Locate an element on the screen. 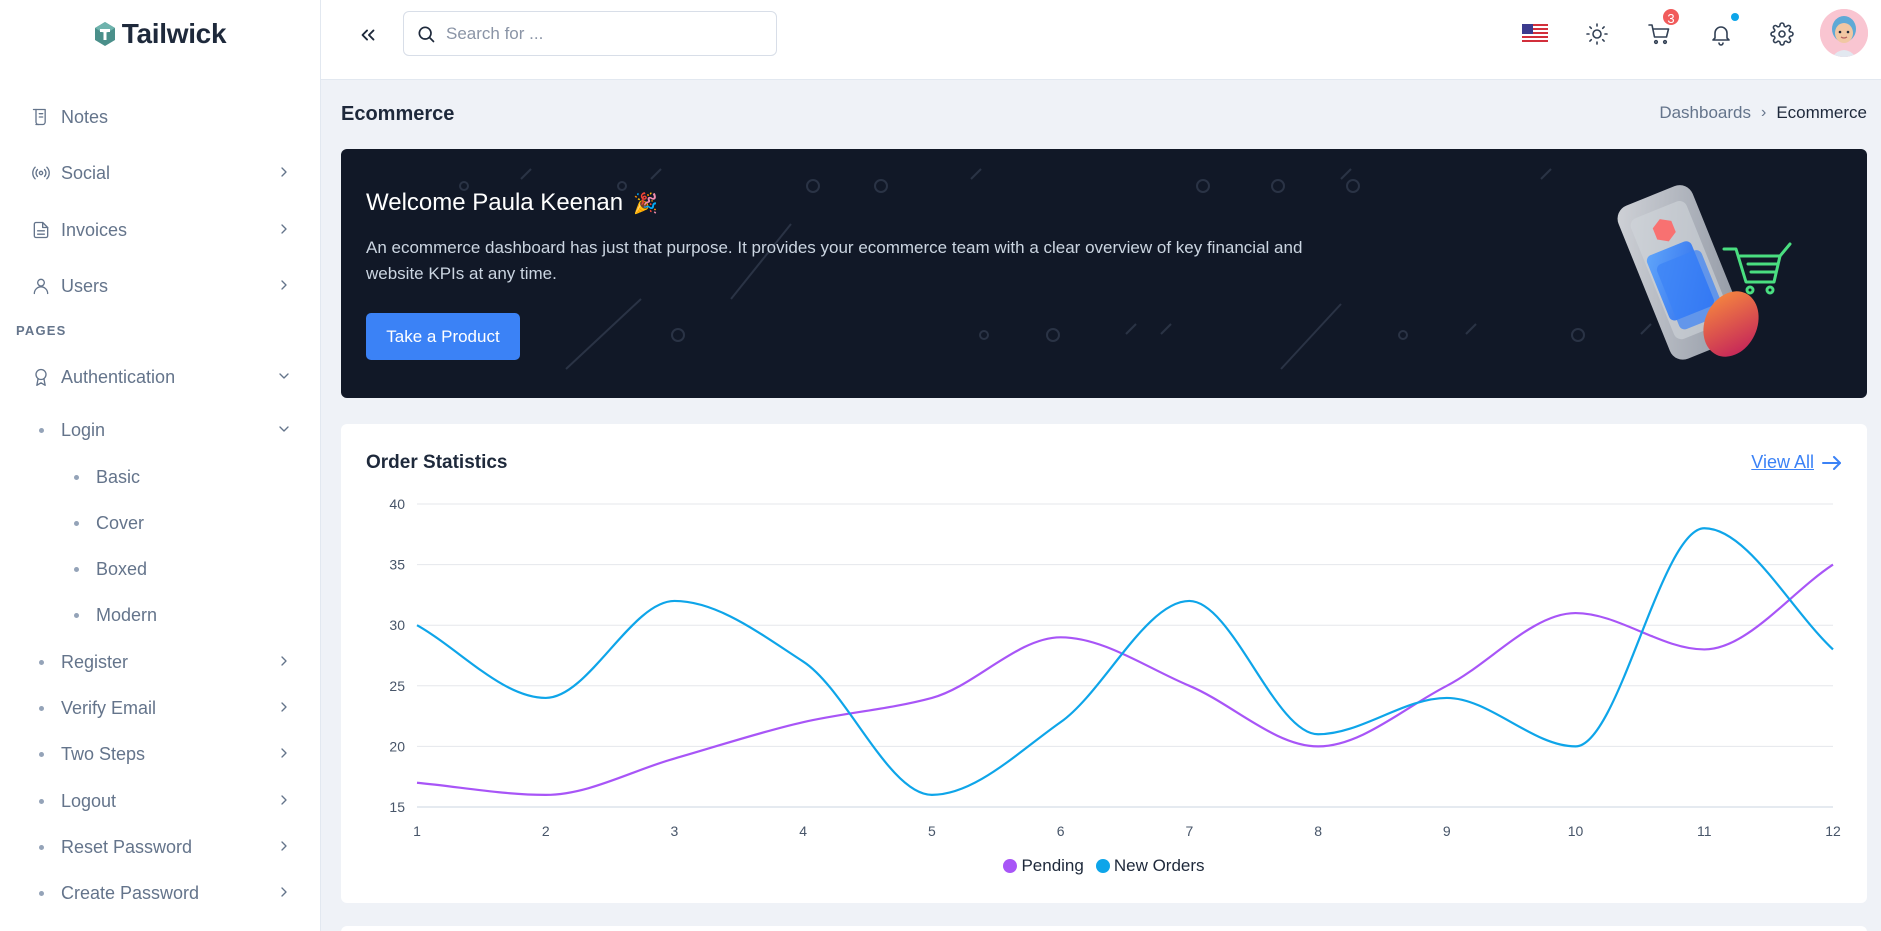 Image resolution: width=1881 pixels, height=931 pixels. x-tick-label: 5 is located at coordinates (932, 831).